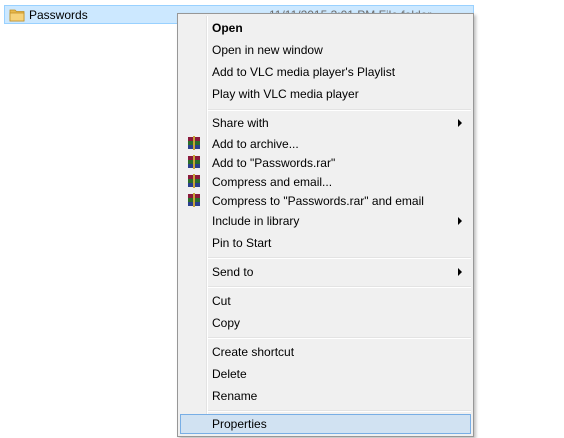 The width and height of the screenshot is (564, 438). What do you see at coordinates (240, 123) in the screenshot?
I see `menu-item-label: Share with` at bounding box center [240, 123].